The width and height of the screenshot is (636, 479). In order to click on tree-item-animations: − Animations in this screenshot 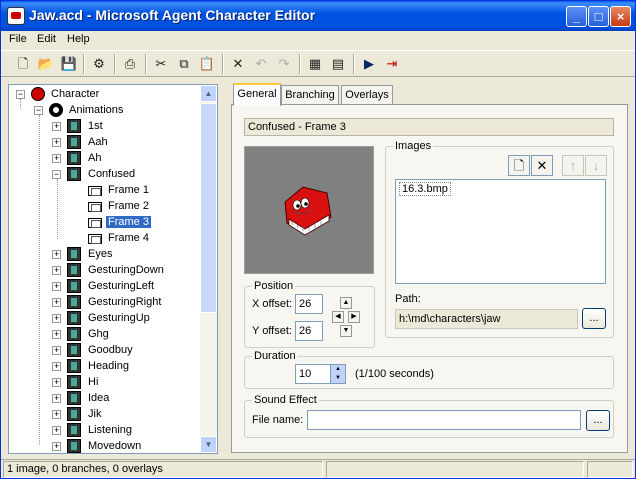, I will do `click(104, 111)`.